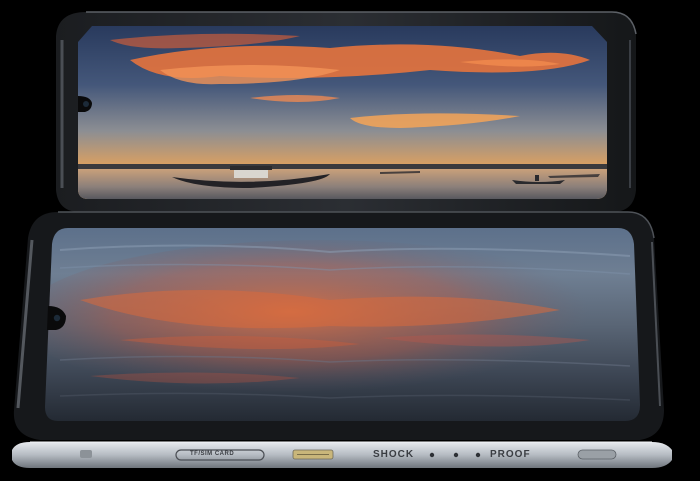  What do you see at coordinates (212, 454) in the screenshot?
I see `sim-slot-label: TF/SIM CARD` at bounding box center [212, 454].